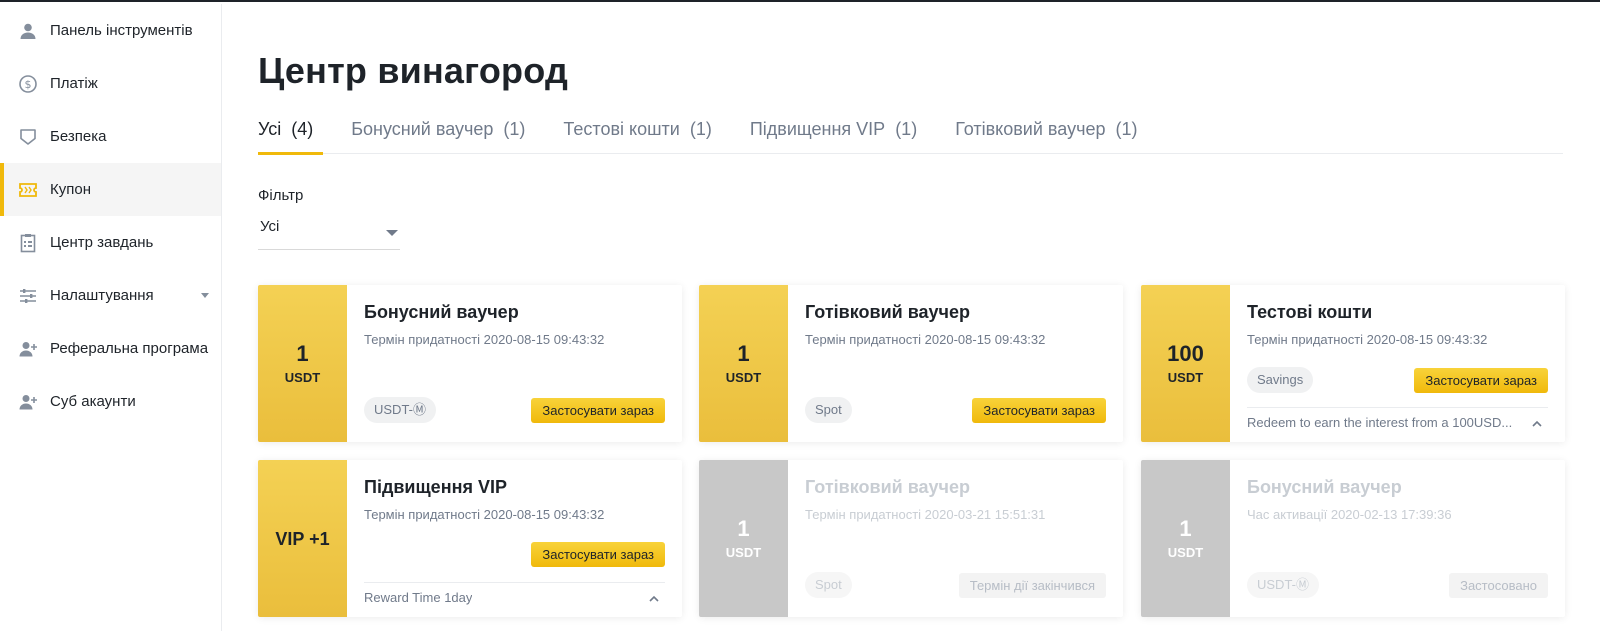 The image size is (1600, 631). I want to click on sidebar-item-label: Купон, so click(70, 189).